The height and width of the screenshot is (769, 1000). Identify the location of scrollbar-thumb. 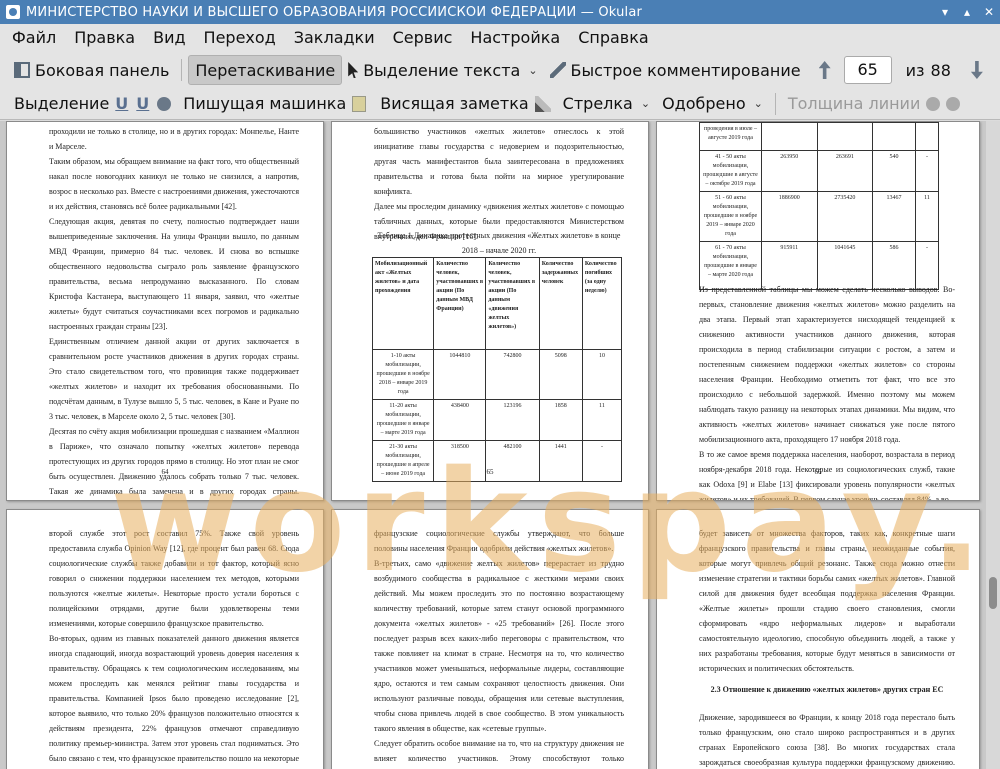
(993, 593).